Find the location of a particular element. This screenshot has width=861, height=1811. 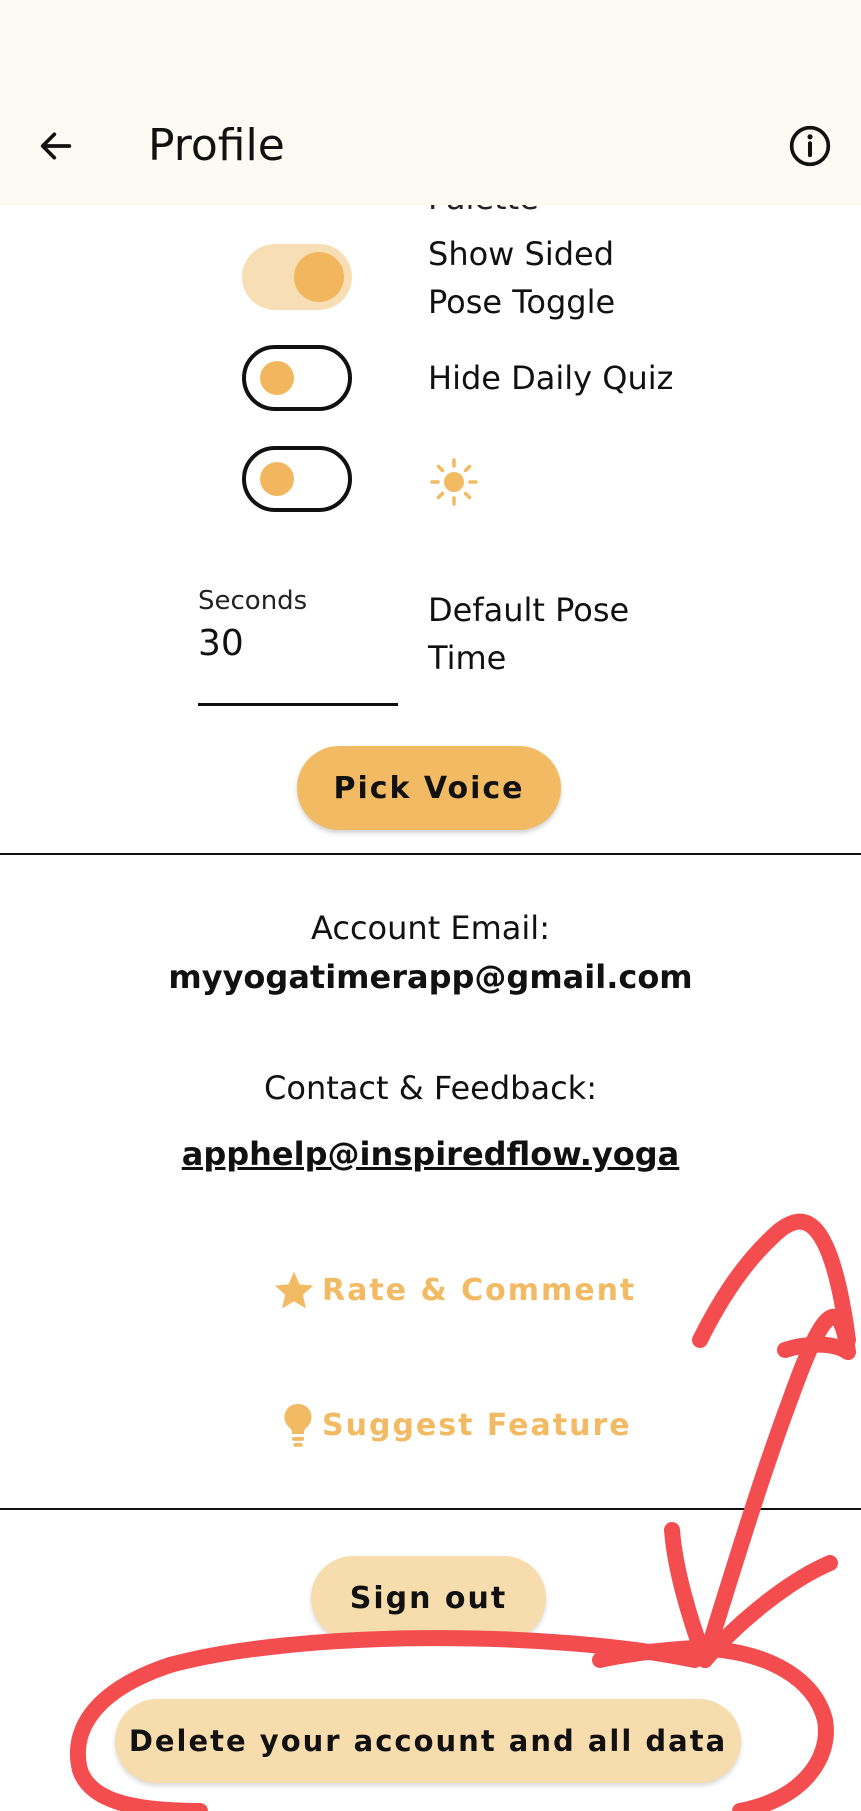

back-button is located at coordinates (56, 146).